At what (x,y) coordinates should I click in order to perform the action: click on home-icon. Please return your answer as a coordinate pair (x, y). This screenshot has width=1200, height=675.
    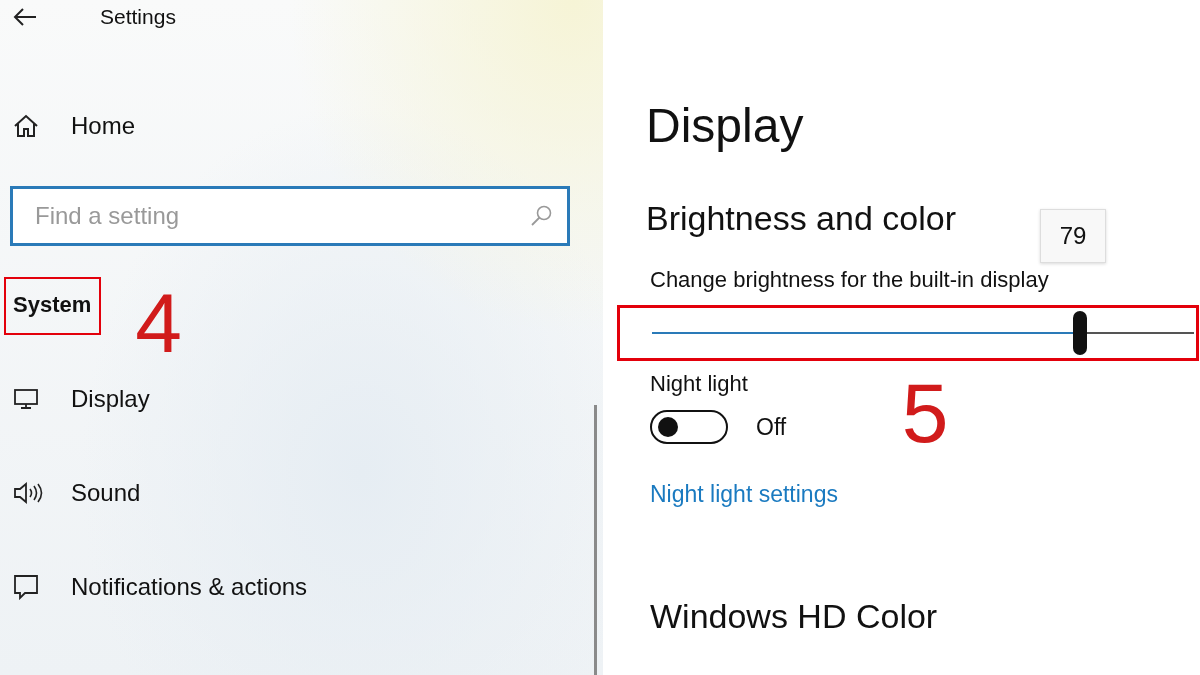
    Looking at the image, I should click on (26, 126).